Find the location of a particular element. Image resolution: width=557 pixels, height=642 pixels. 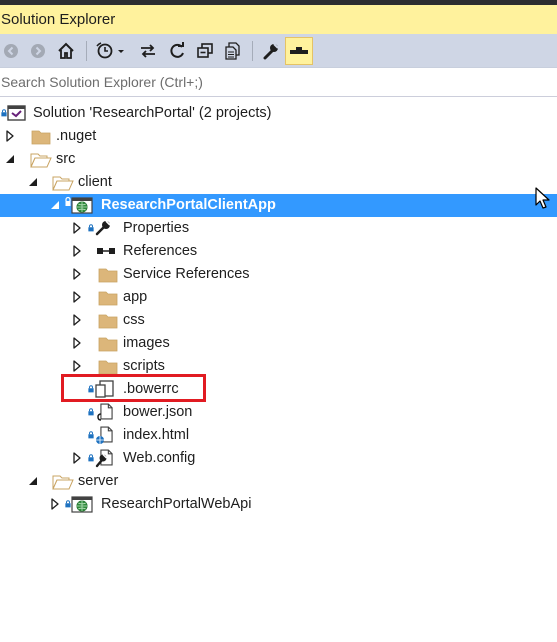

tree-item-research-portal-web-api: ResearchPortalWebApi is located at coordinates (278, 504).